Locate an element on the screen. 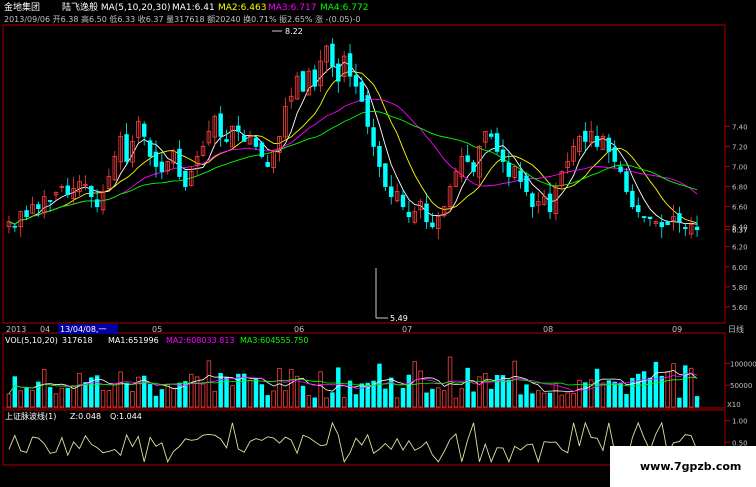 The width and height of the screenshot is (756, 487). ma3-value: MA3:6.717 is located at coordinates (292, 8).